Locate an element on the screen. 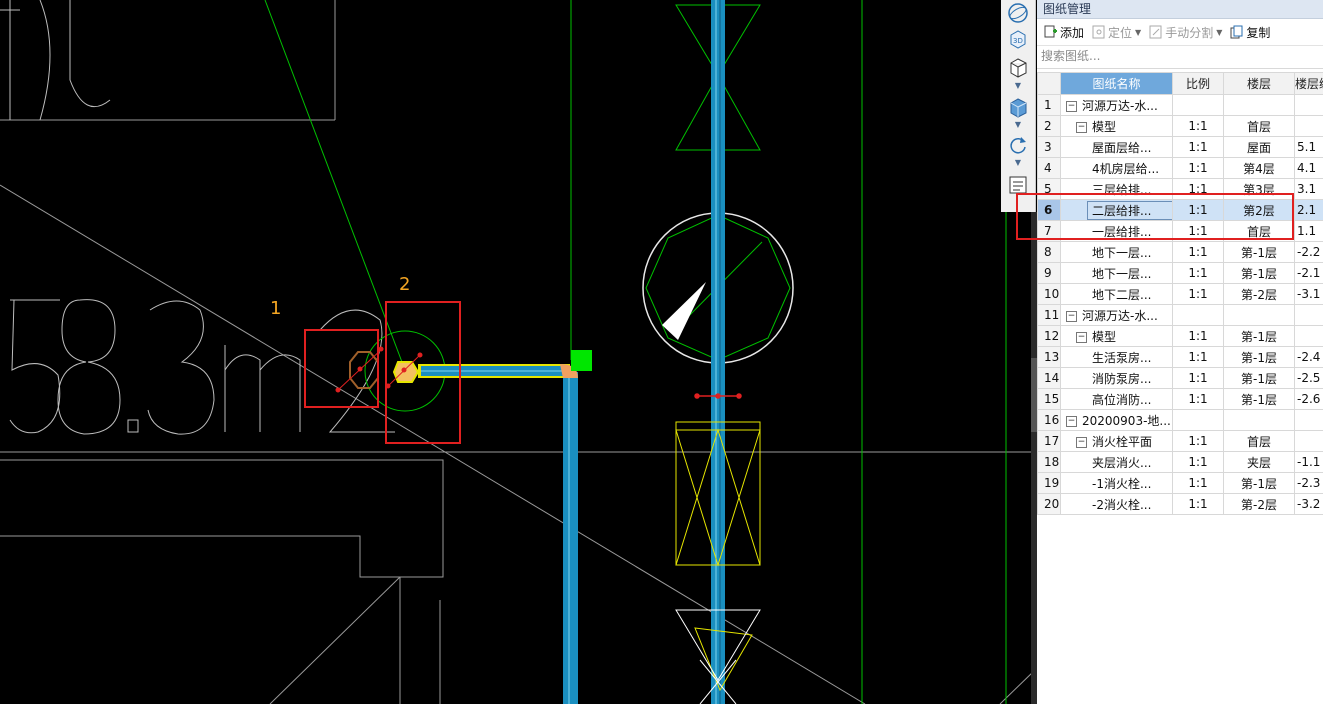 The height and width of the screenshot is (704, 1323). floor-code-cell: -2.6 is located at coordinates (1308, 399).